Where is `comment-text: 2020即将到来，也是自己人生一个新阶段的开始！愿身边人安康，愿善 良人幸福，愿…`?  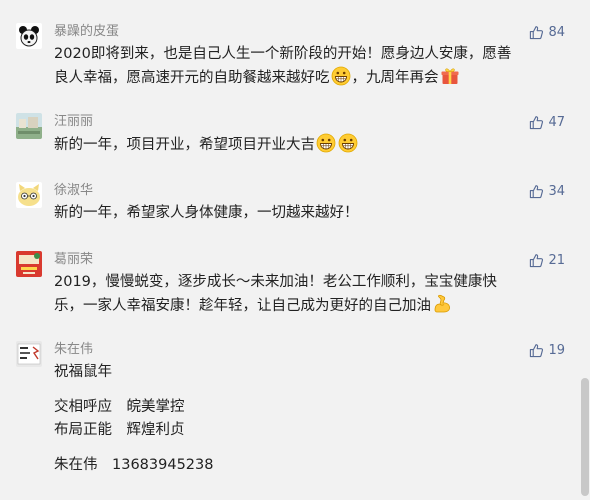 comment-text: 2020即将到来，也是自己人生一个新阶段的开始！愿身边人安康，愿善 良人幸福，愿… is located at coordinates (304, 66).